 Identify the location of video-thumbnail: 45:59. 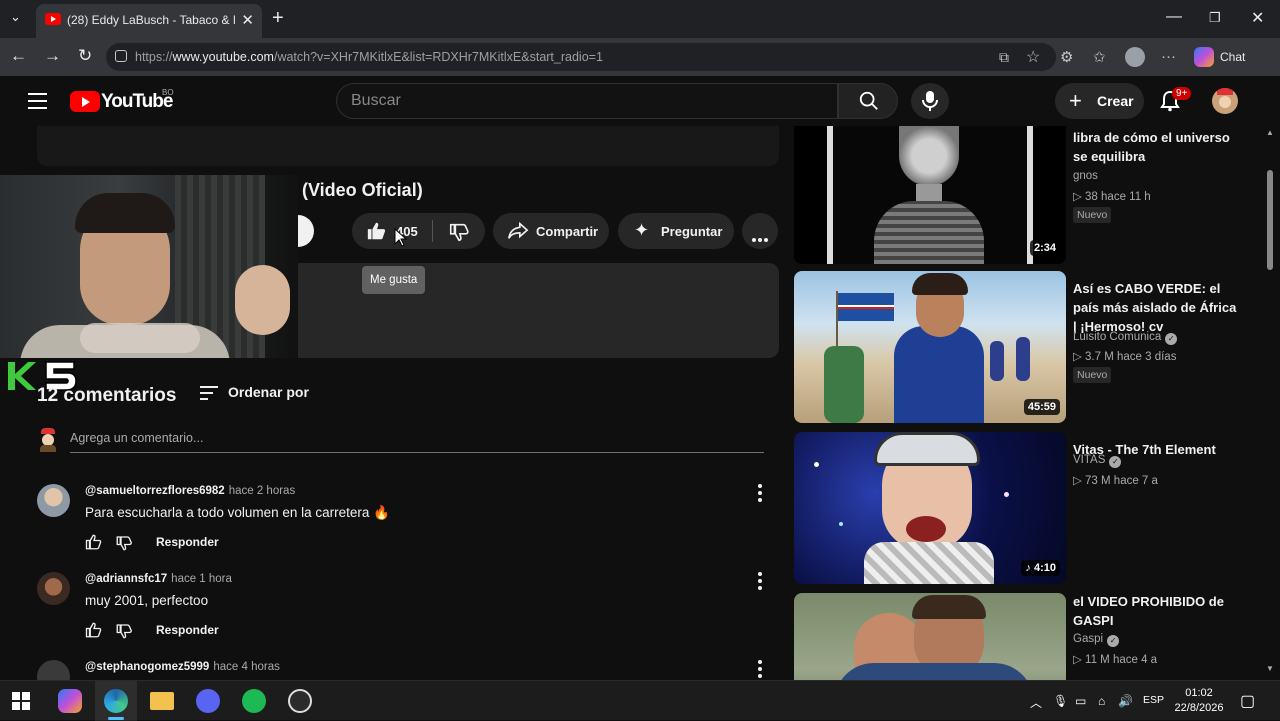
(930, 347).